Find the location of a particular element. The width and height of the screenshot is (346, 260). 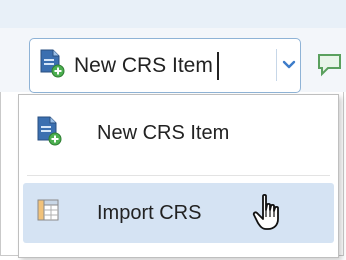

text-cursor is located at coordinates (217, 65).